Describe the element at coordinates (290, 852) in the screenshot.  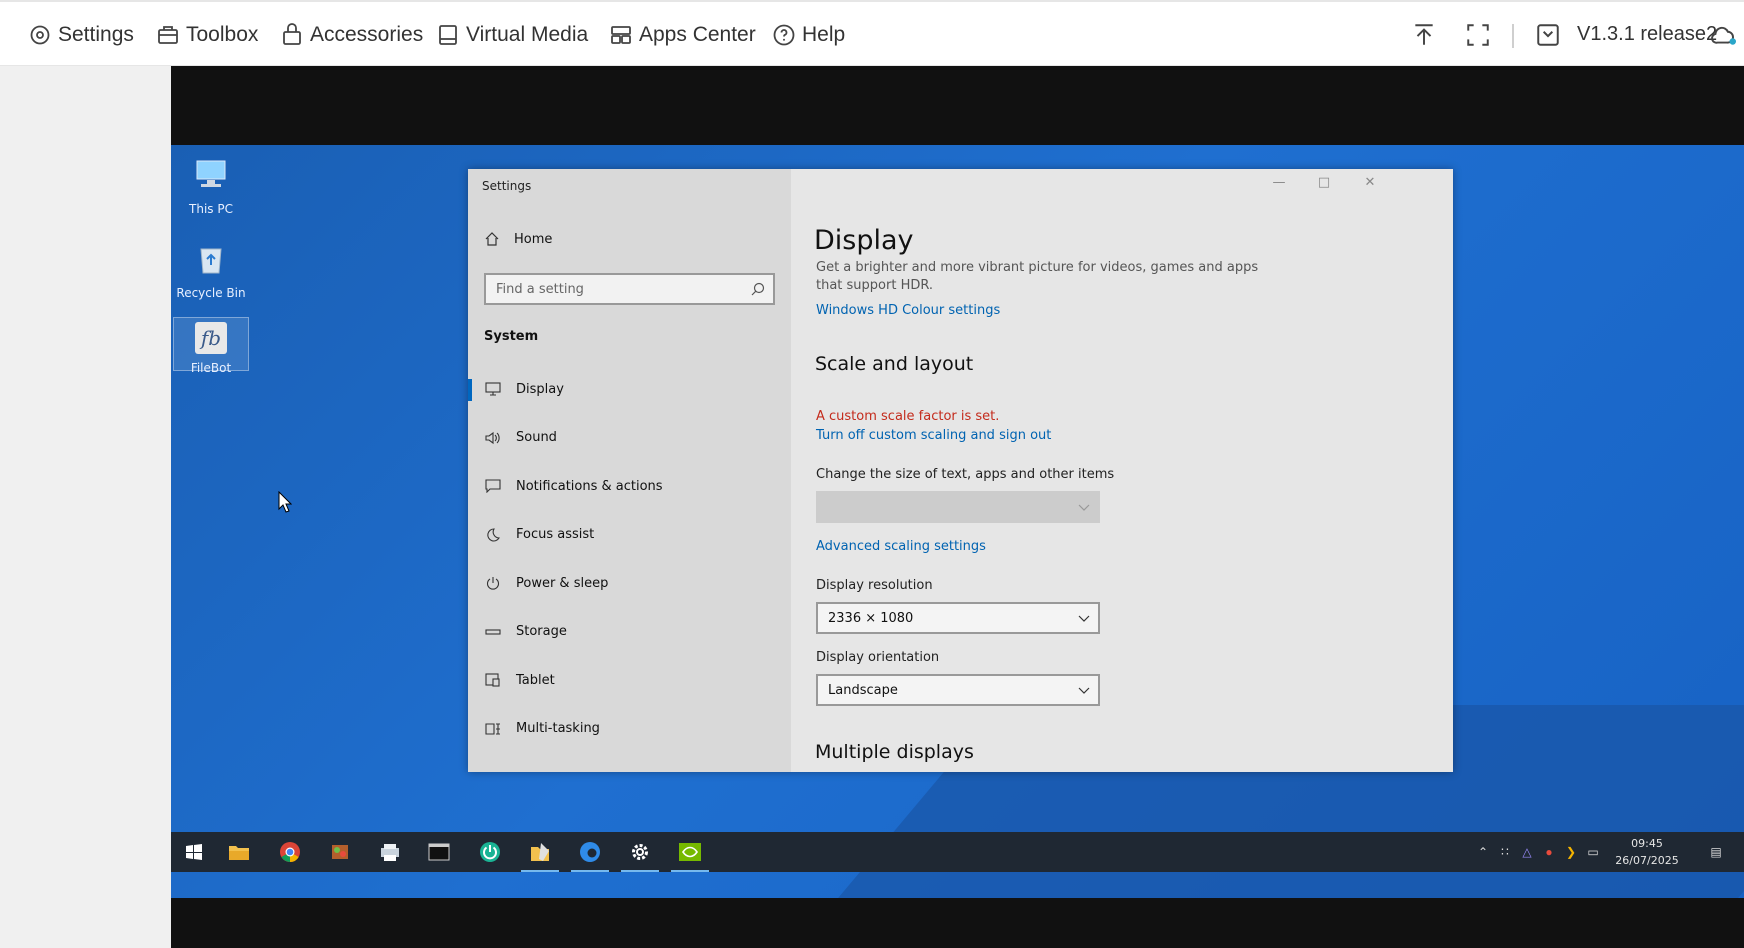
I see `taskbar-chrome` at that location.